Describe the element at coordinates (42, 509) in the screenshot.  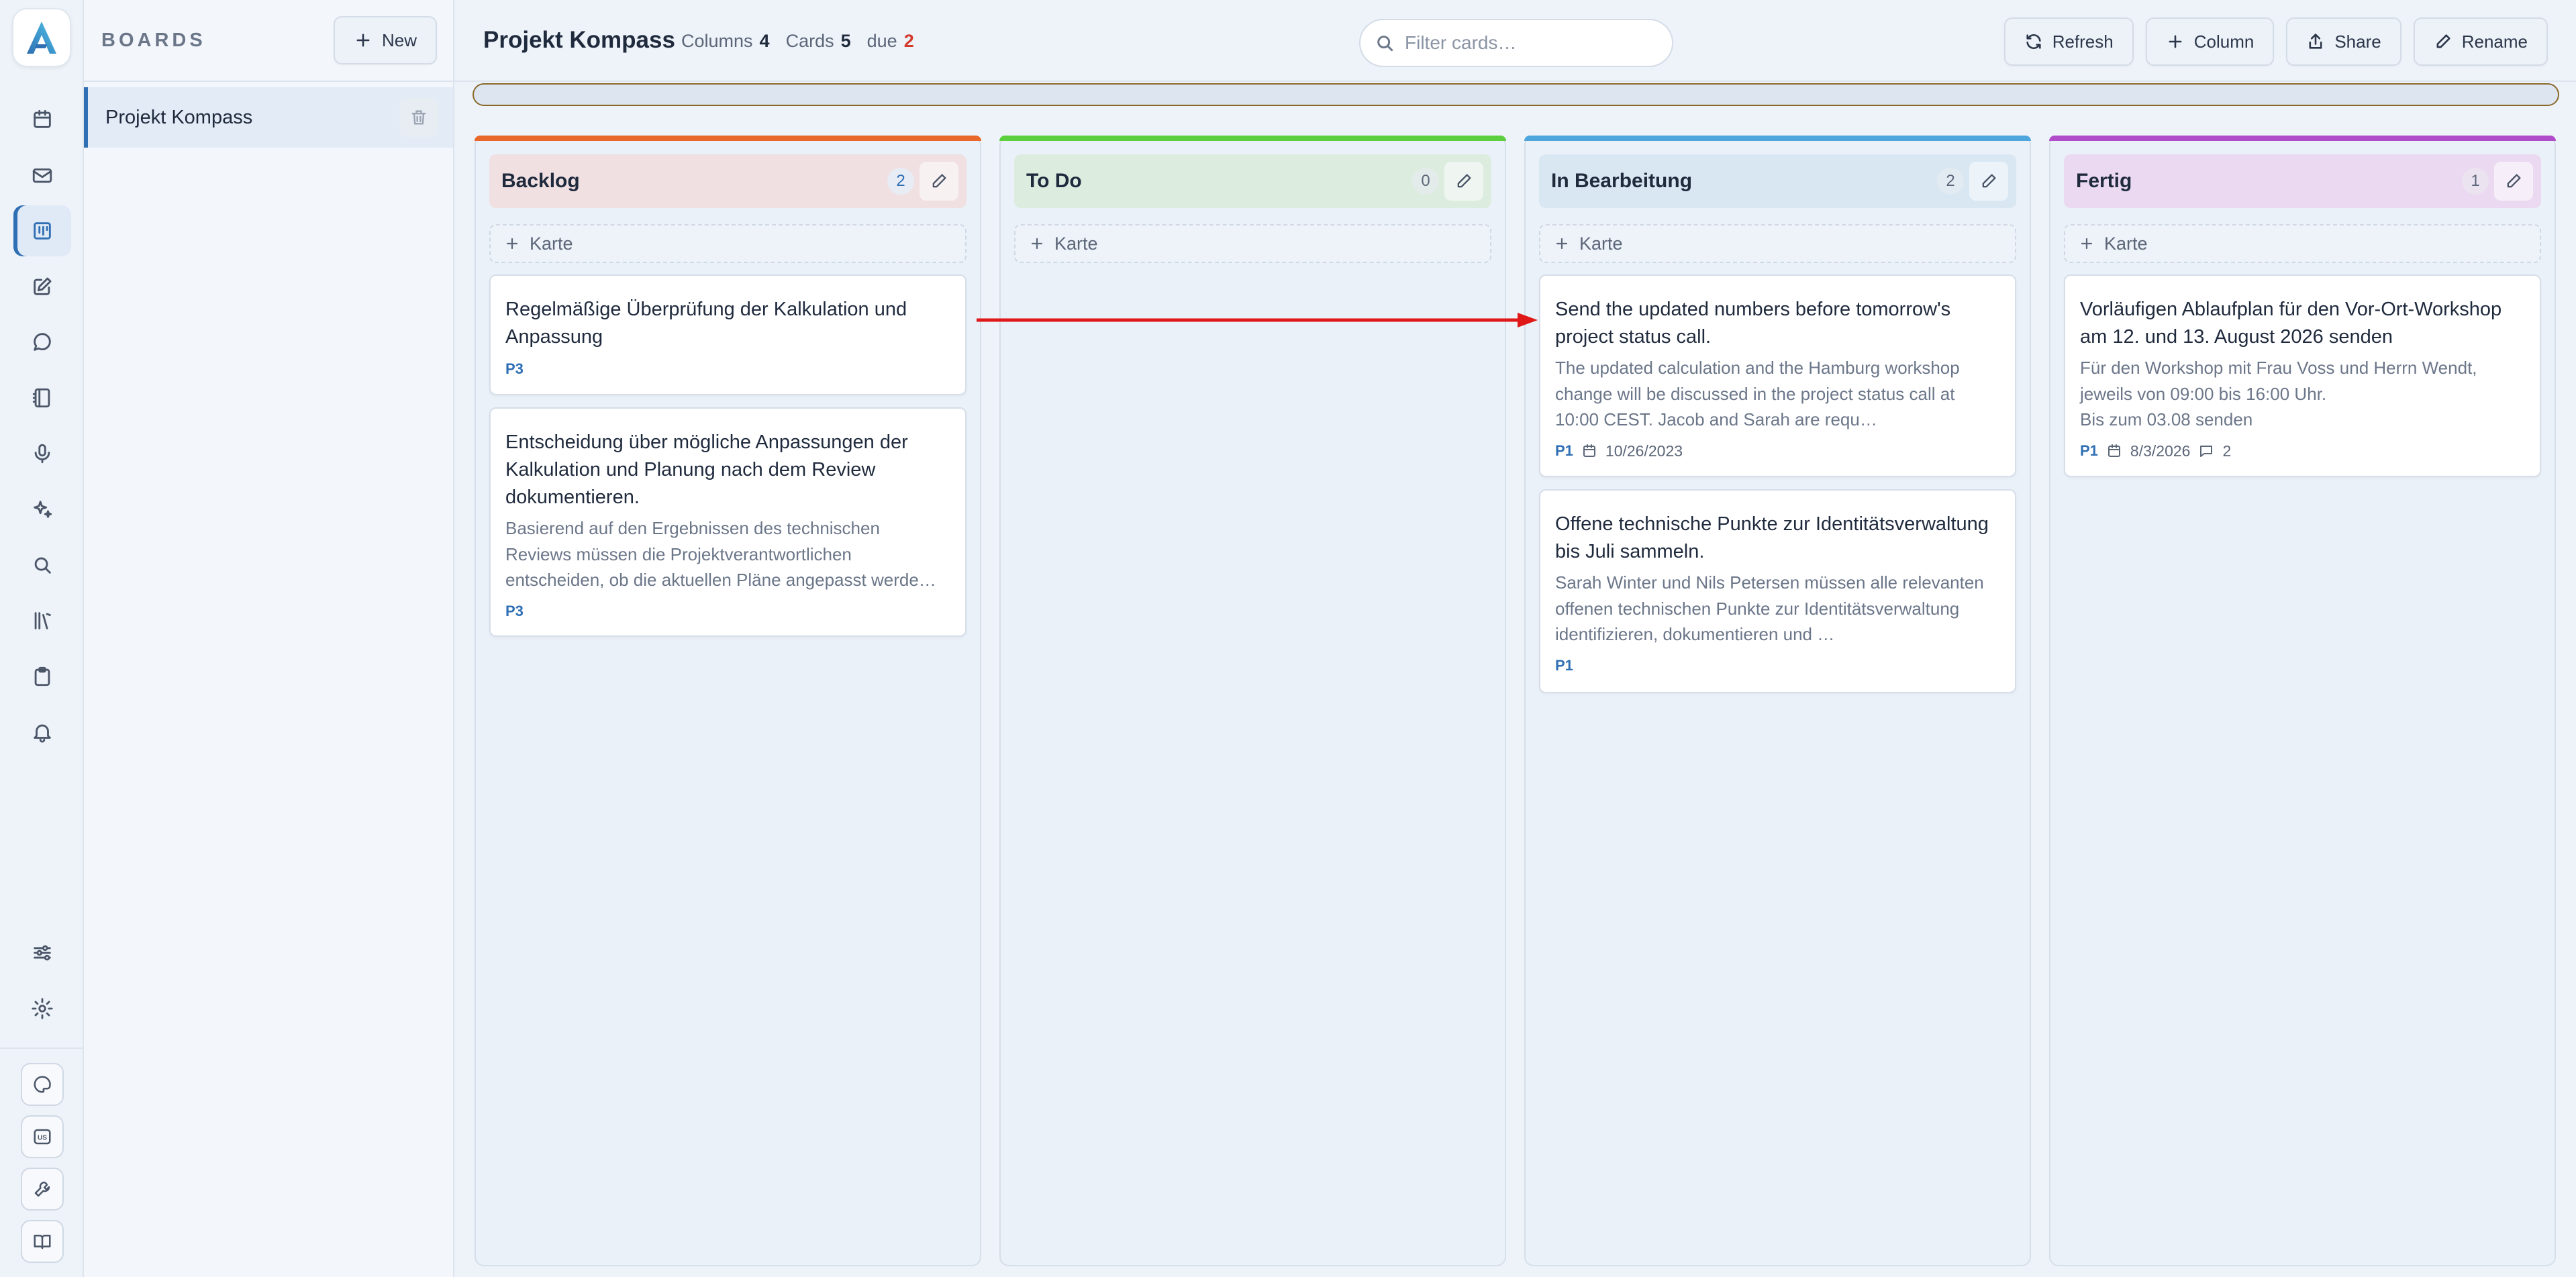
I see `sparkles-icon` at that location.